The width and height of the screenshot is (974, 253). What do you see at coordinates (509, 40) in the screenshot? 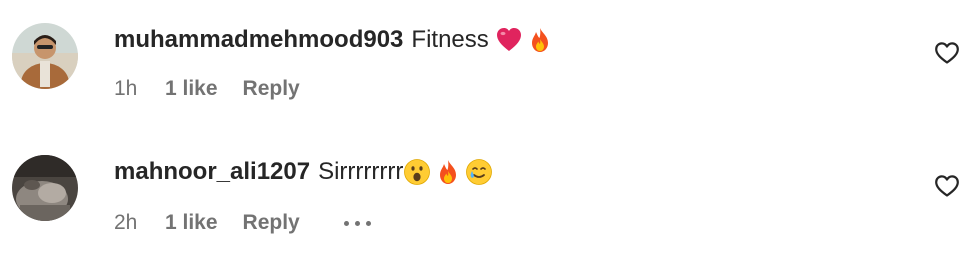
I see `red-heart-emoji` at bounding box center [509, 40].